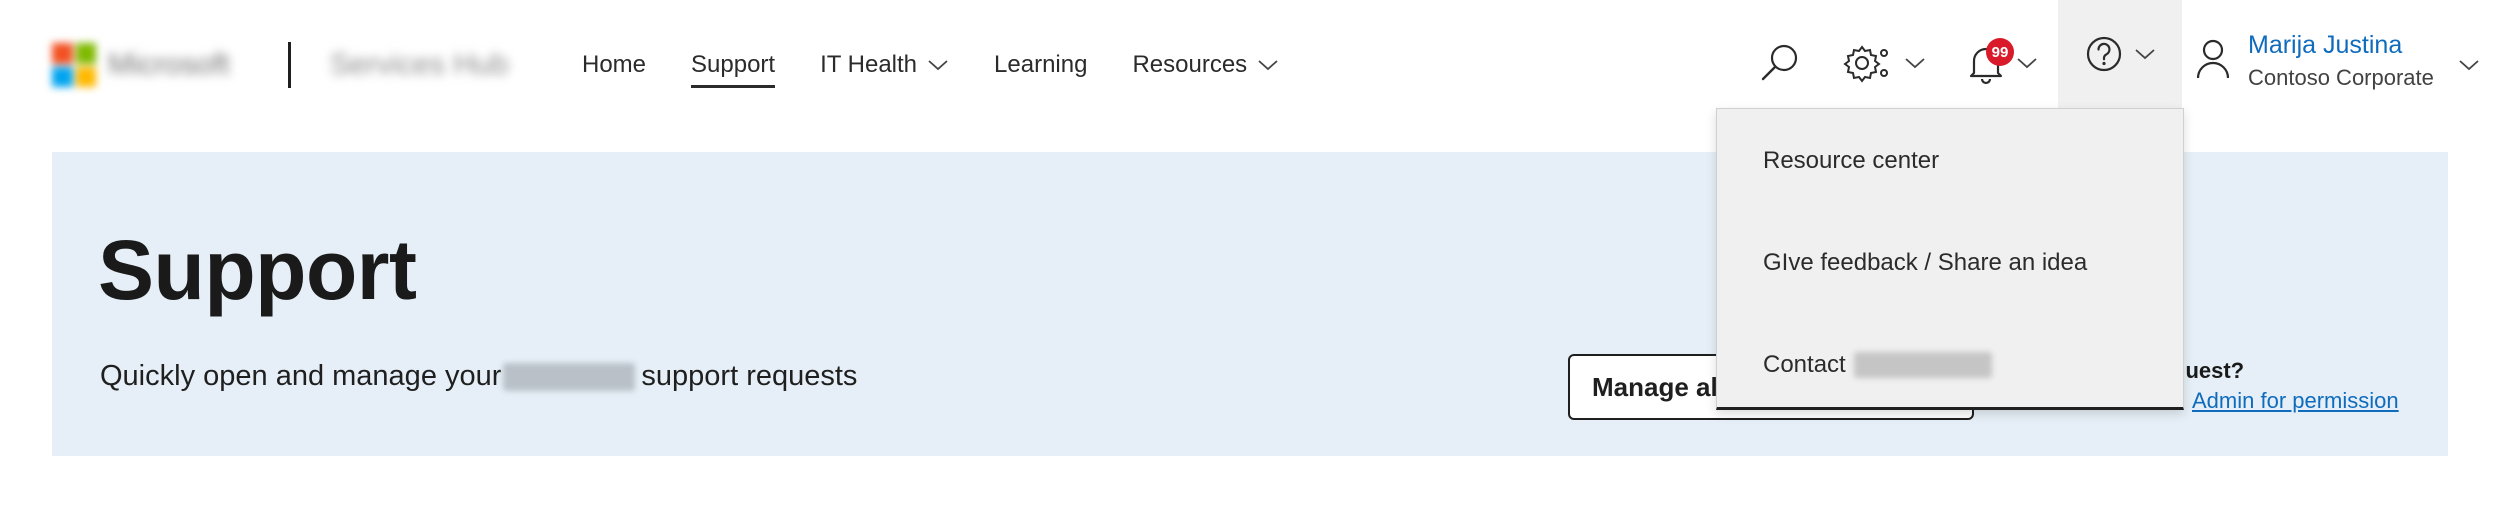  I want to click on notification-count-badge: 99, so click(2000, 52).